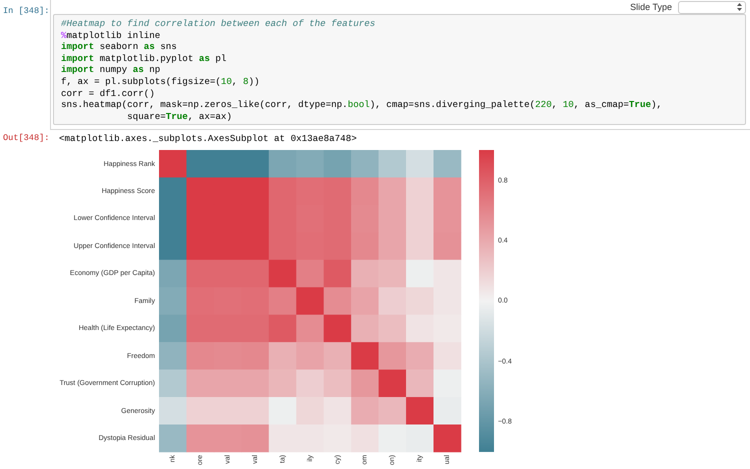 Image resolution: width=750 pixels, height=469 pixels. Describe the element at coordinates (362, 105) in the screenshot. I see `code-line: sns.heatmap(corr, mask=np.zeros_like(corr, dtype=np.bool), cmap=sns.diverging_palette(220, 10, as_cmap=True),` at that location.